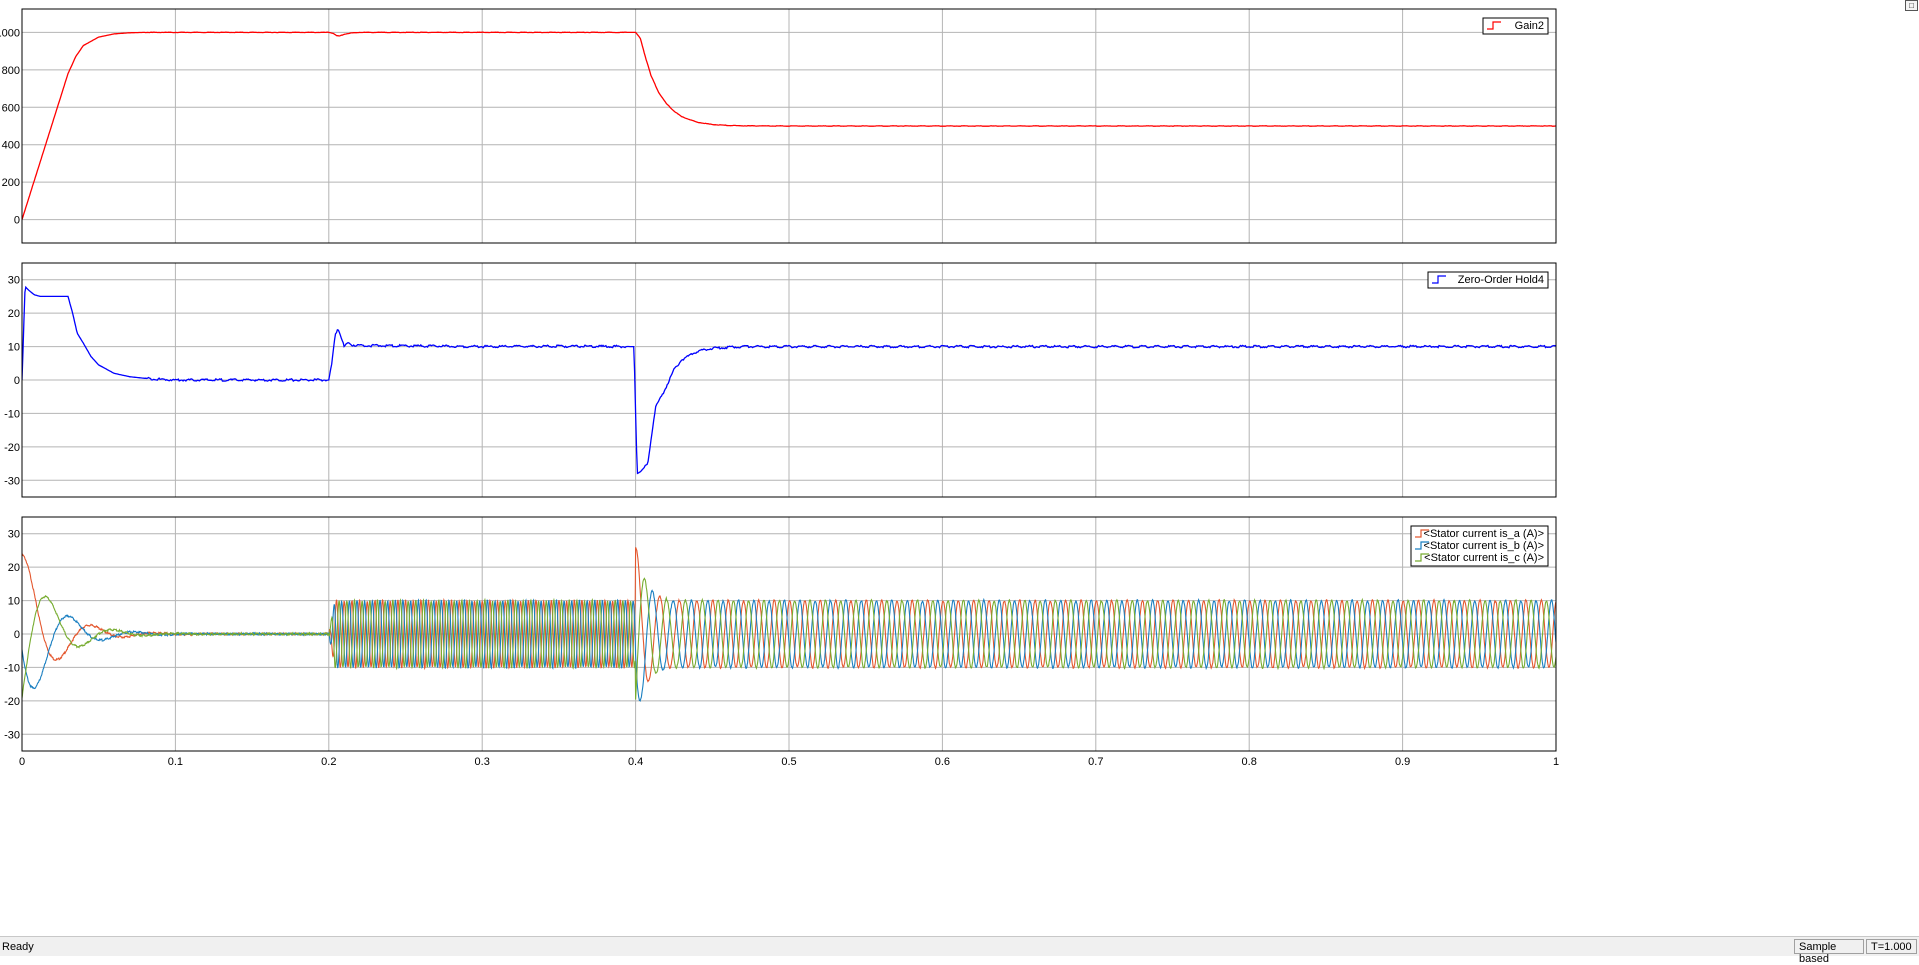 This screenshot has width=1919, height=965. What do you see at coordinates (1529, 26) in the screenshot?
I see `legend-entry: Gain2` at bounding box center [1529, 26].